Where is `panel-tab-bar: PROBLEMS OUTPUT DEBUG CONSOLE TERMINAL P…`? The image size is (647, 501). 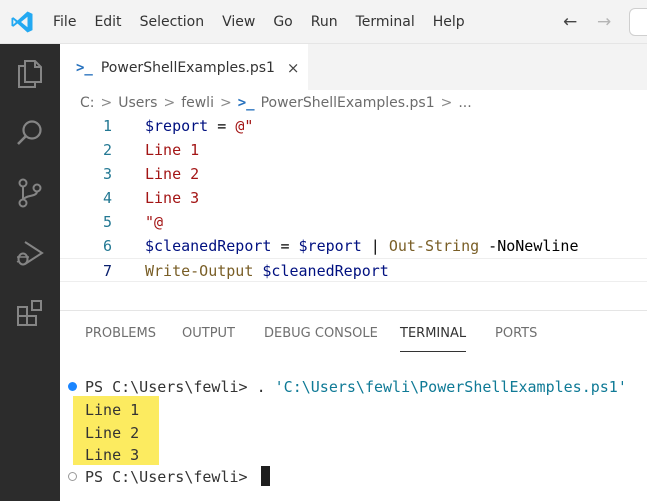
panel-tab-bar: PROBLEMS OUTPUT DEBUG CONSOLE TERMINAL P… is located at coordinates (353, 334).